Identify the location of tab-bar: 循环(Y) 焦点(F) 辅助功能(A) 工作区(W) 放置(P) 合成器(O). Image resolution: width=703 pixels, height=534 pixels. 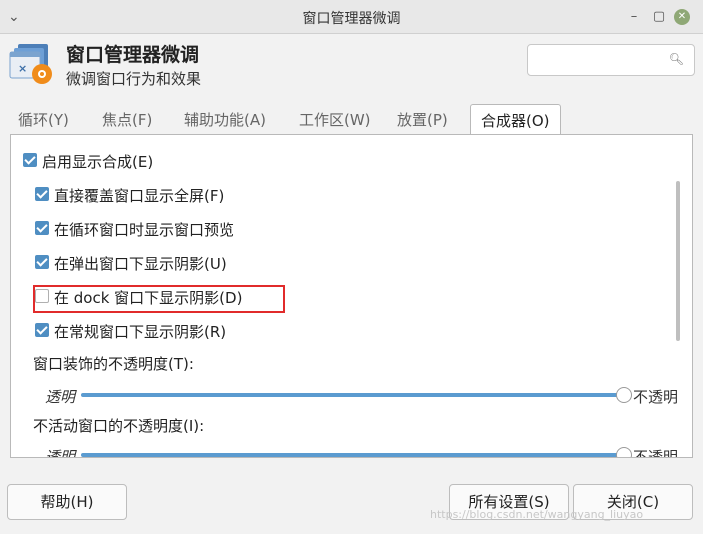
(351, 119).